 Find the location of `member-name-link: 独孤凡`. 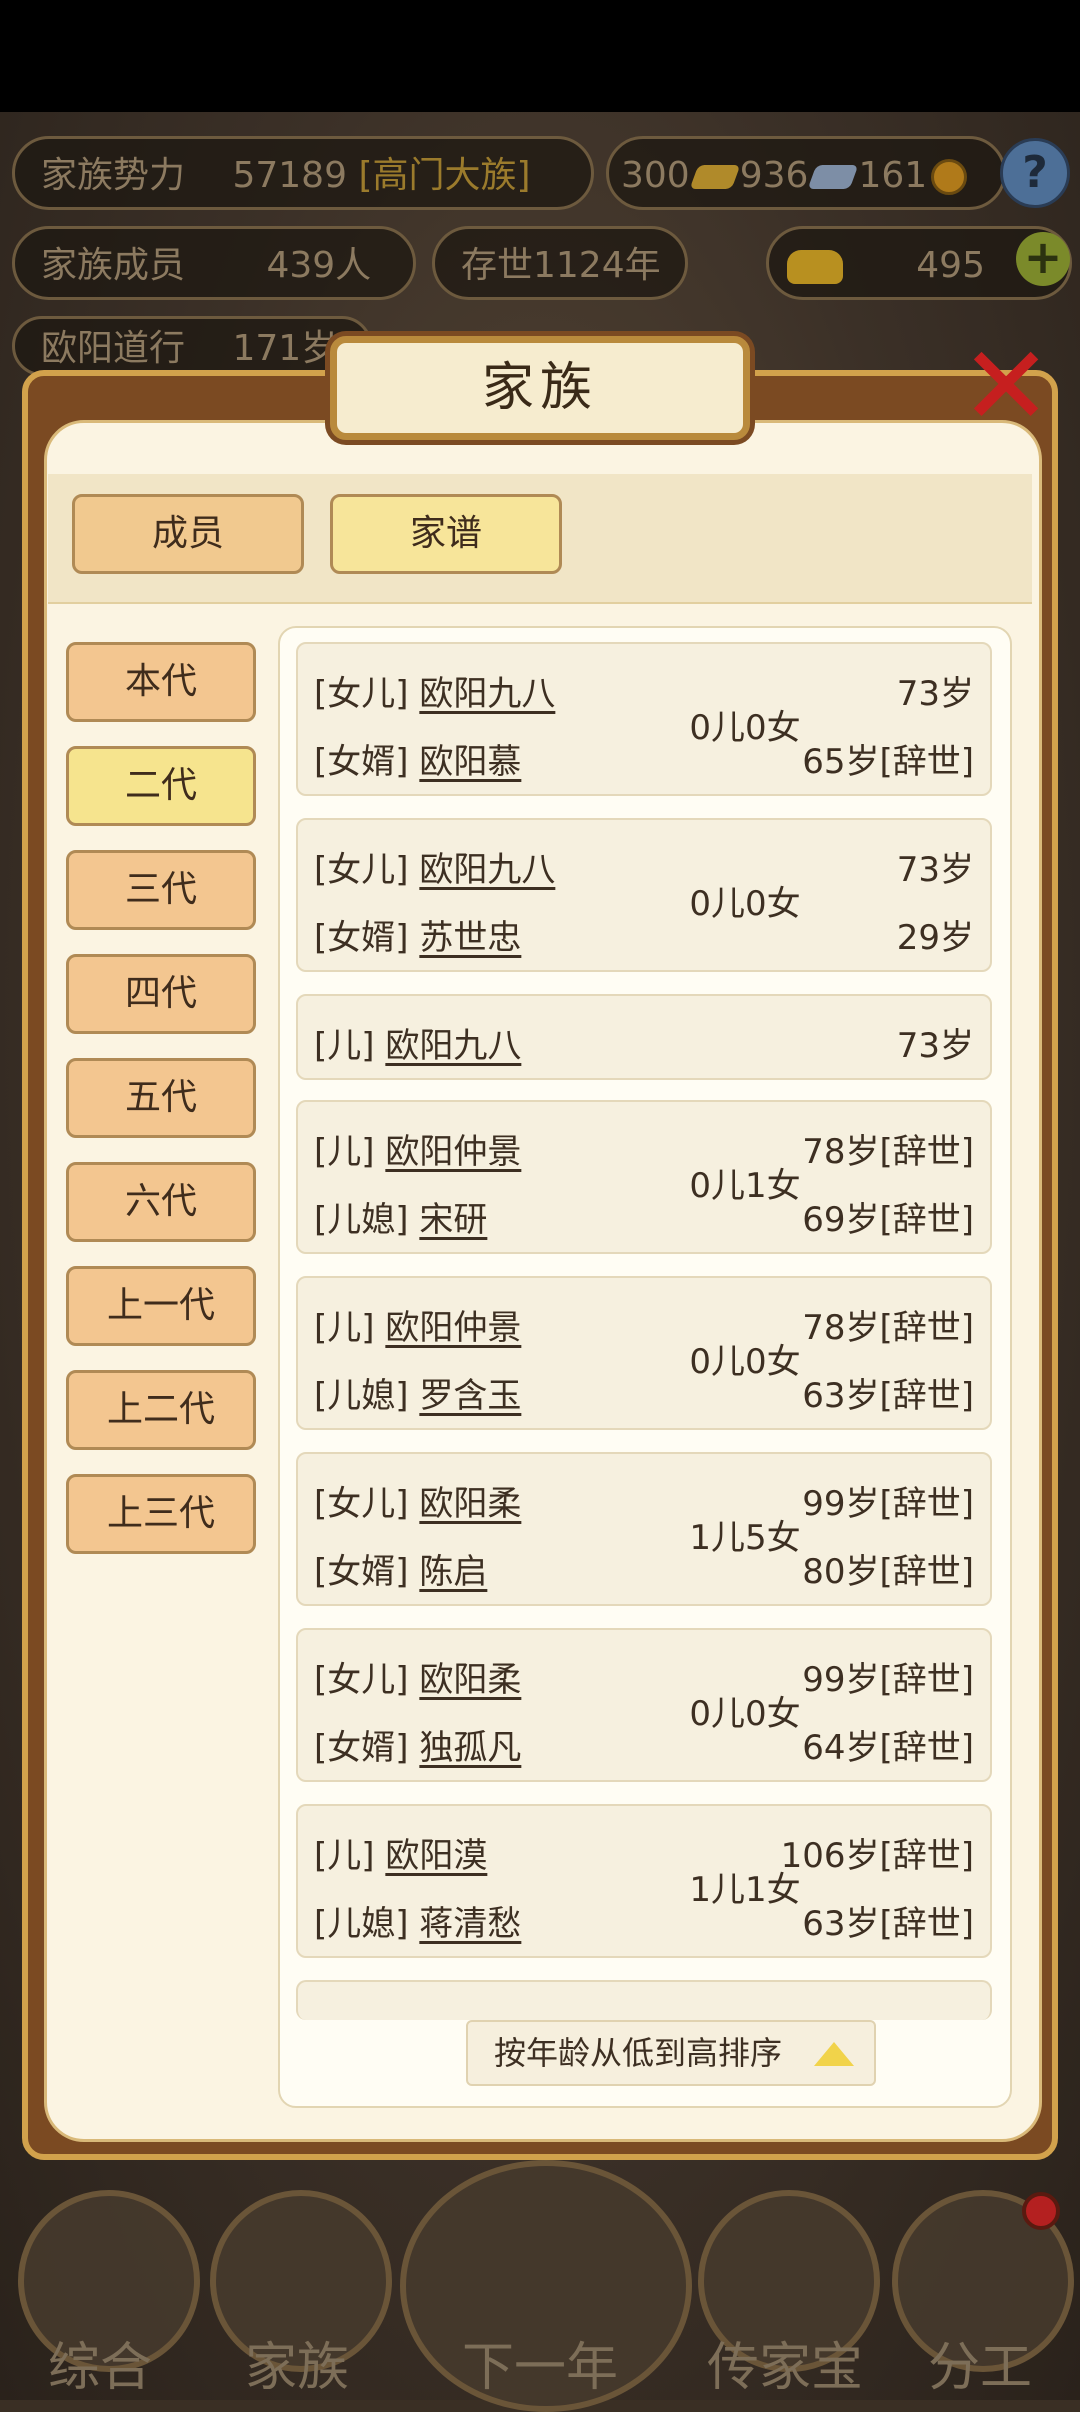

member-name-link: 独孤凡 is located at coordinates (470, 1748).